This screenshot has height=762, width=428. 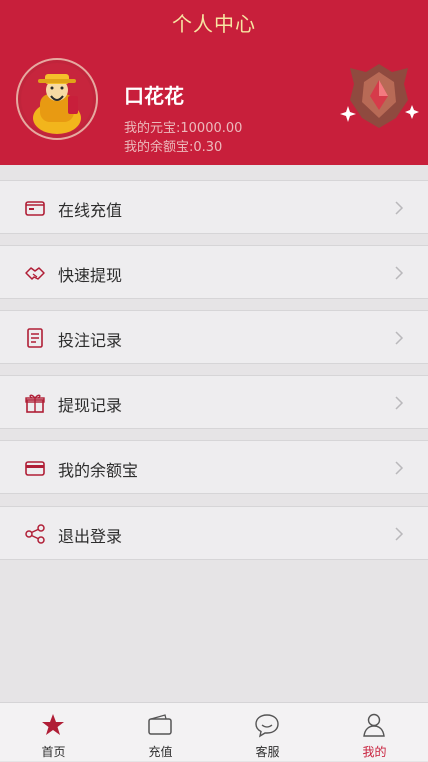 I want to click on rank-badge-icon, so click(x=379, y=96).